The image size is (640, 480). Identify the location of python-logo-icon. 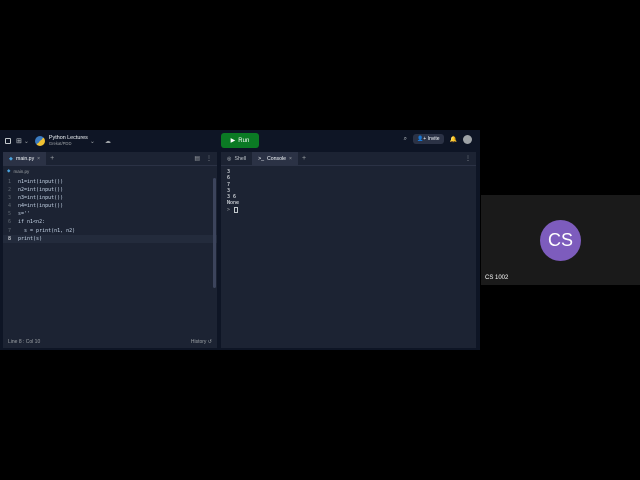
(39, 141).